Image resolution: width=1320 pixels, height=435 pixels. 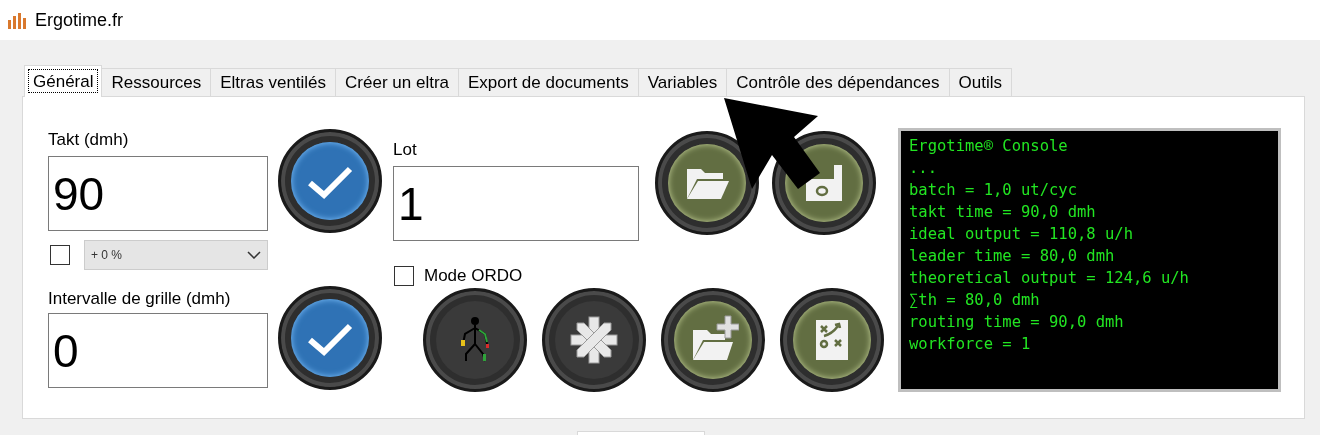 I want to click on takt-field: 90, so click(x=158, y=193).